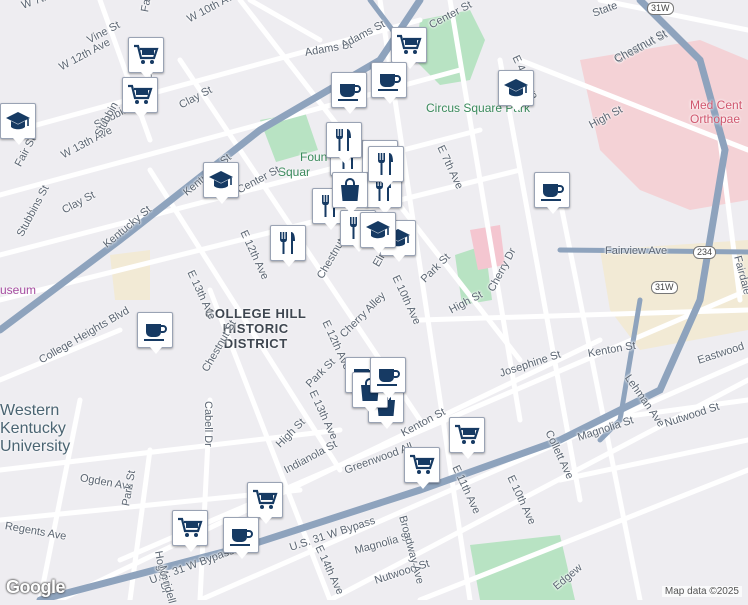 The image size is (748, 605). Describe the element at coordinates (715, 119) in the screenshot. I see `orthopaedic-label: Orthopae` at that location.